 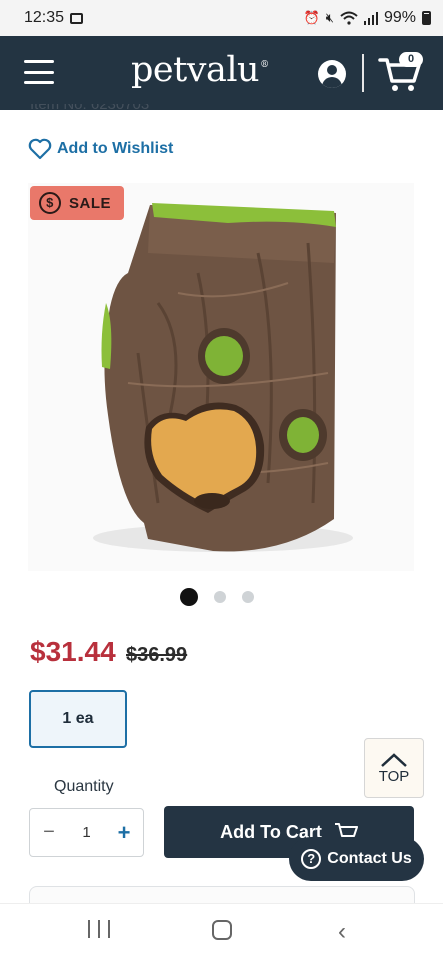 What do you see at coordinates (115, 148) in the screenshot?
I see `wishlist-label: Add to Wishlist` at bounding box center [115, 148].